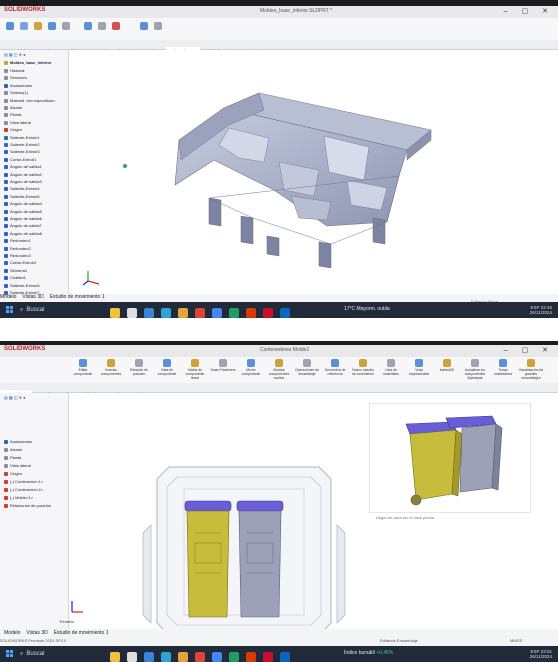 The width and height of the screenshot is (558, 662). What do you see at coordinates (391, 370) in the screenshot?
I see `ribbon-button: Lista de materiales` at bounding box center [391, 370].